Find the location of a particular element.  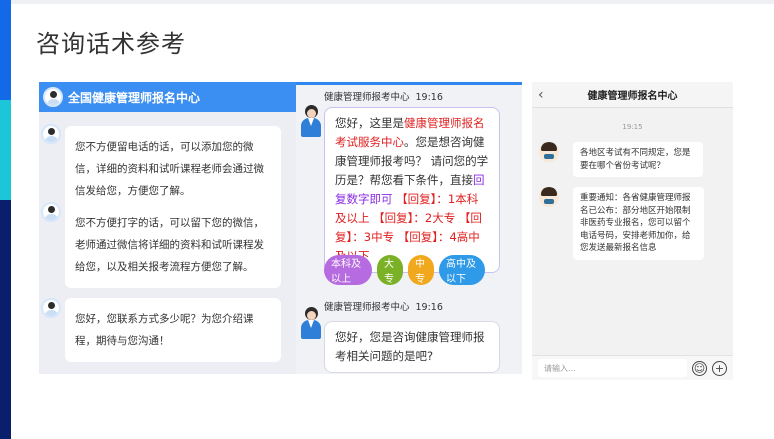

back-chevron-icon: ‹ is located at coordinates (541, 95).